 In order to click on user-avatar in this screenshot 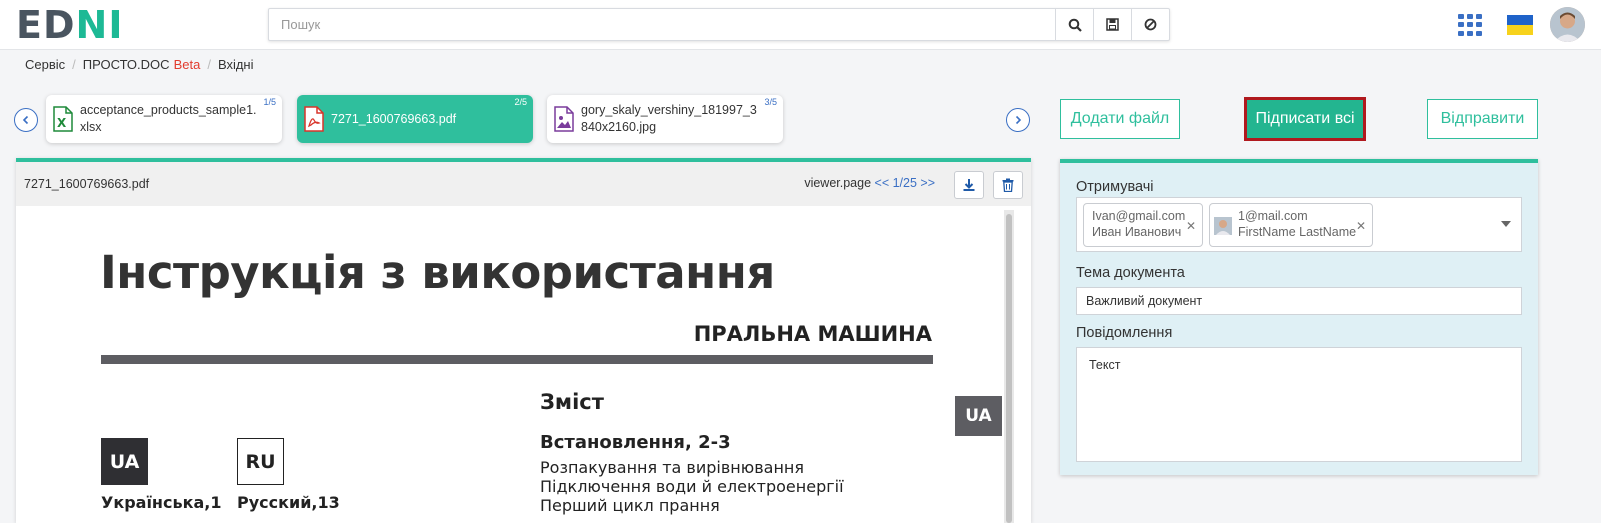, I will do `click(1567, 24)`.